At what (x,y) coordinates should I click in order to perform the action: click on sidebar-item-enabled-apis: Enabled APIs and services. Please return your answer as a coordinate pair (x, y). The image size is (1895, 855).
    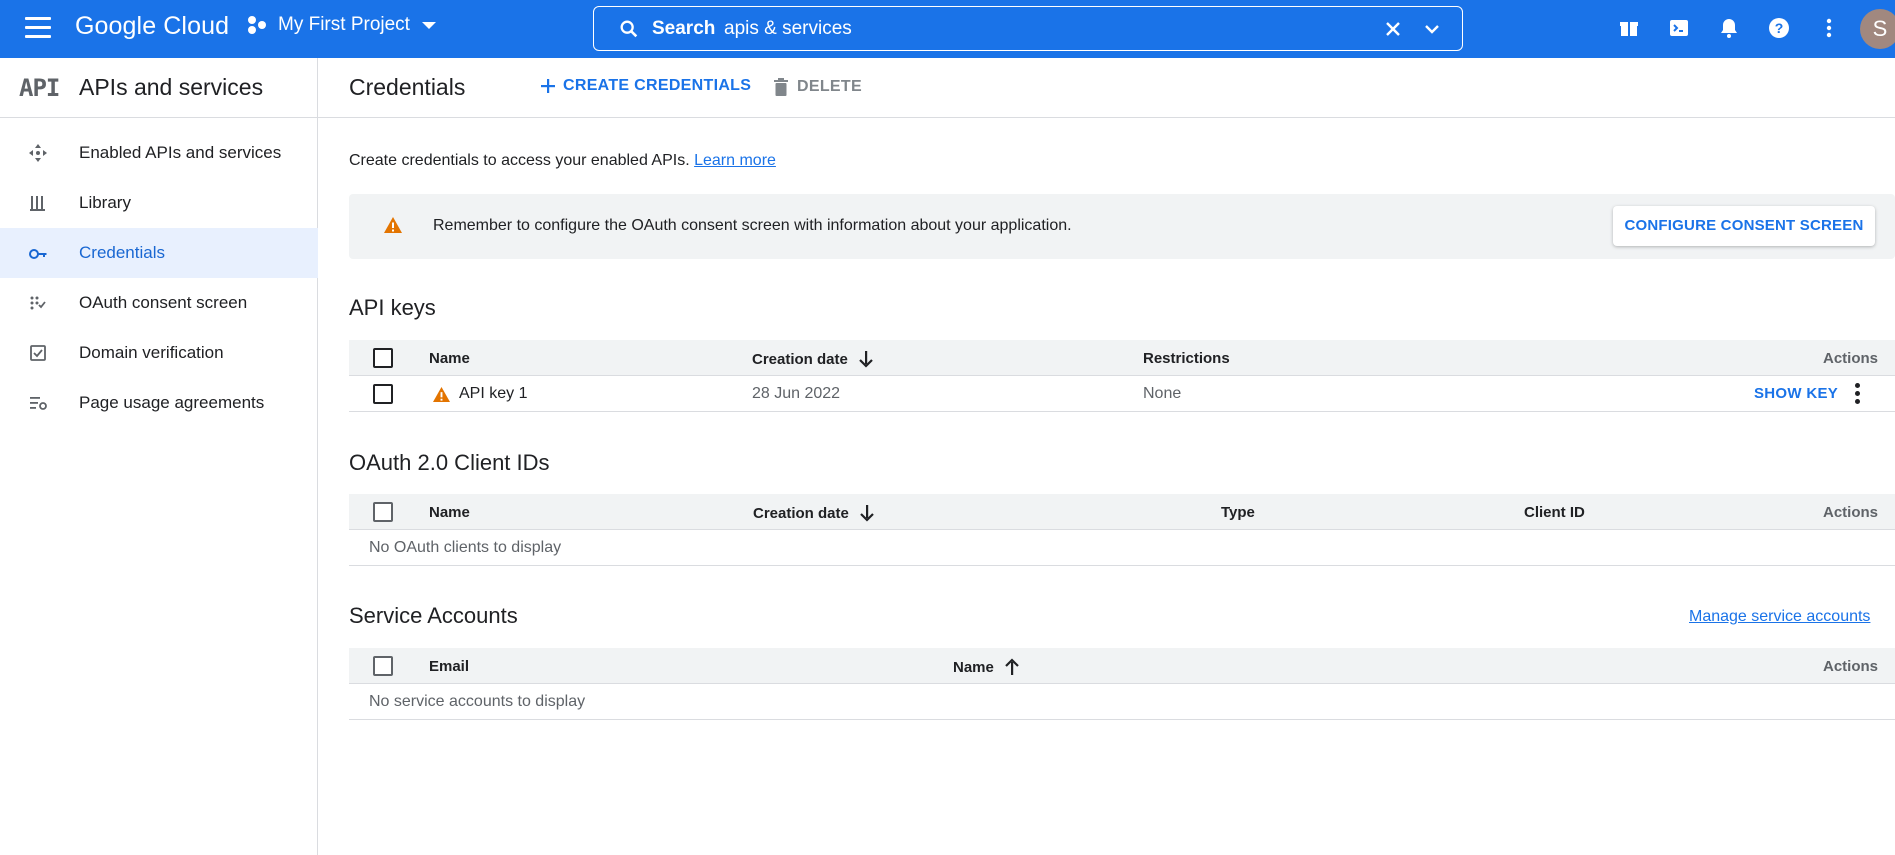
    Looking at the image, I should click on (159, 153).